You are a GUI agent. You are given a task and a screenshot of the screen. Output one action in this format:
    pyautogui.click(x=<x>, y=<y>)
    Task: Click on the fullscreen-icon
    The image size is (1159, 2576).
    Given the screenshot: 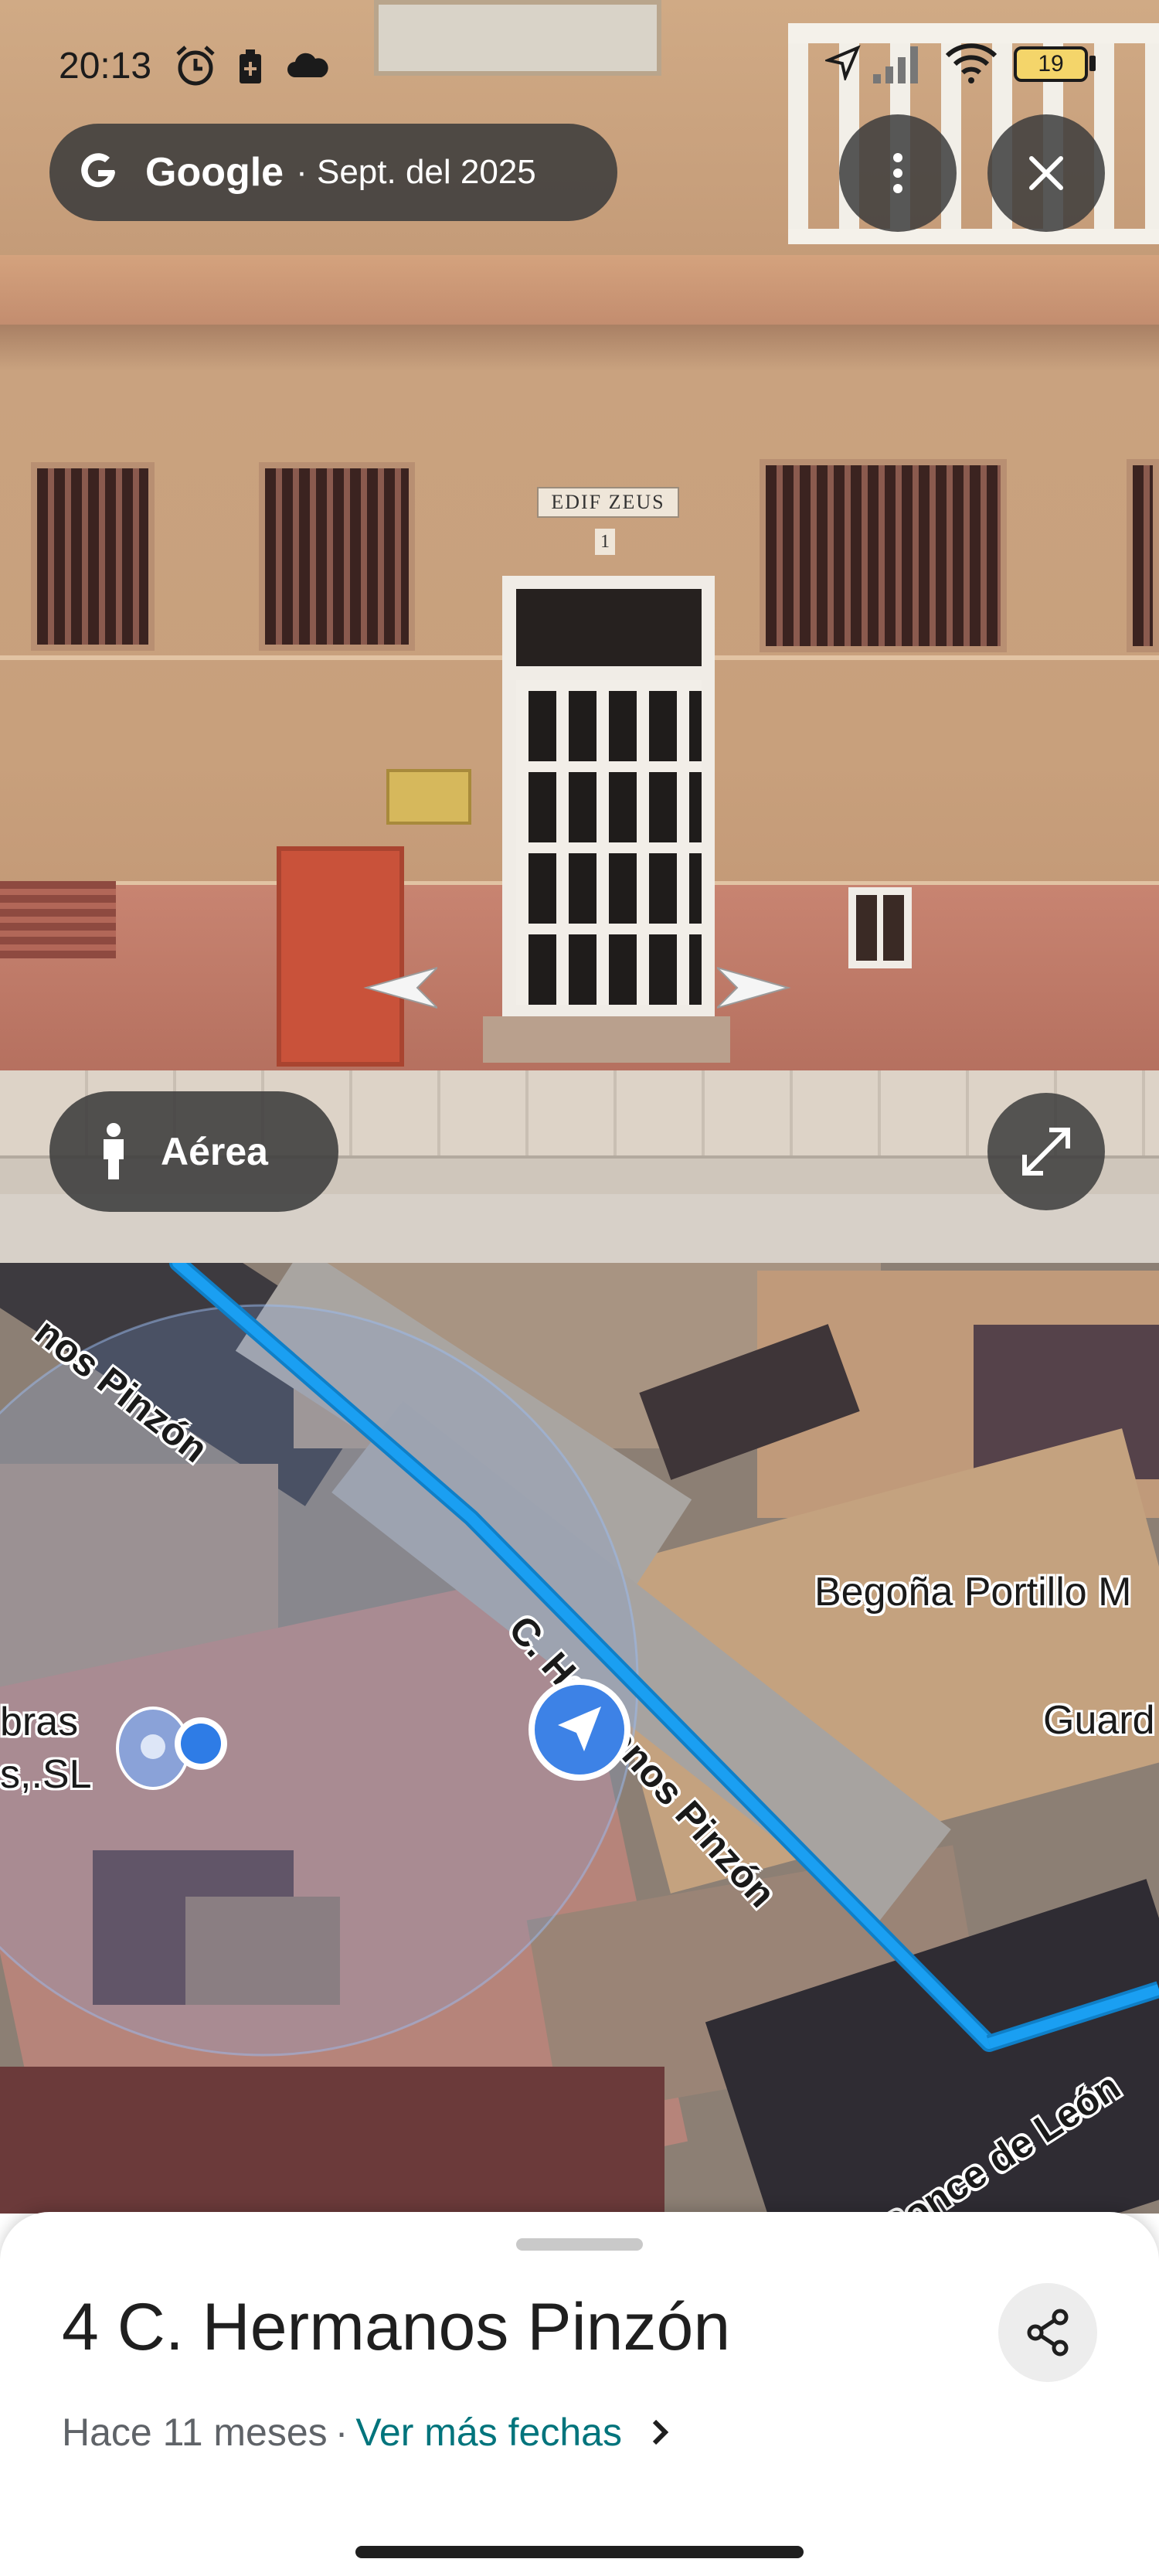 What is the action you would take?
    pyautogui.click(x=1046, y=1152)
    